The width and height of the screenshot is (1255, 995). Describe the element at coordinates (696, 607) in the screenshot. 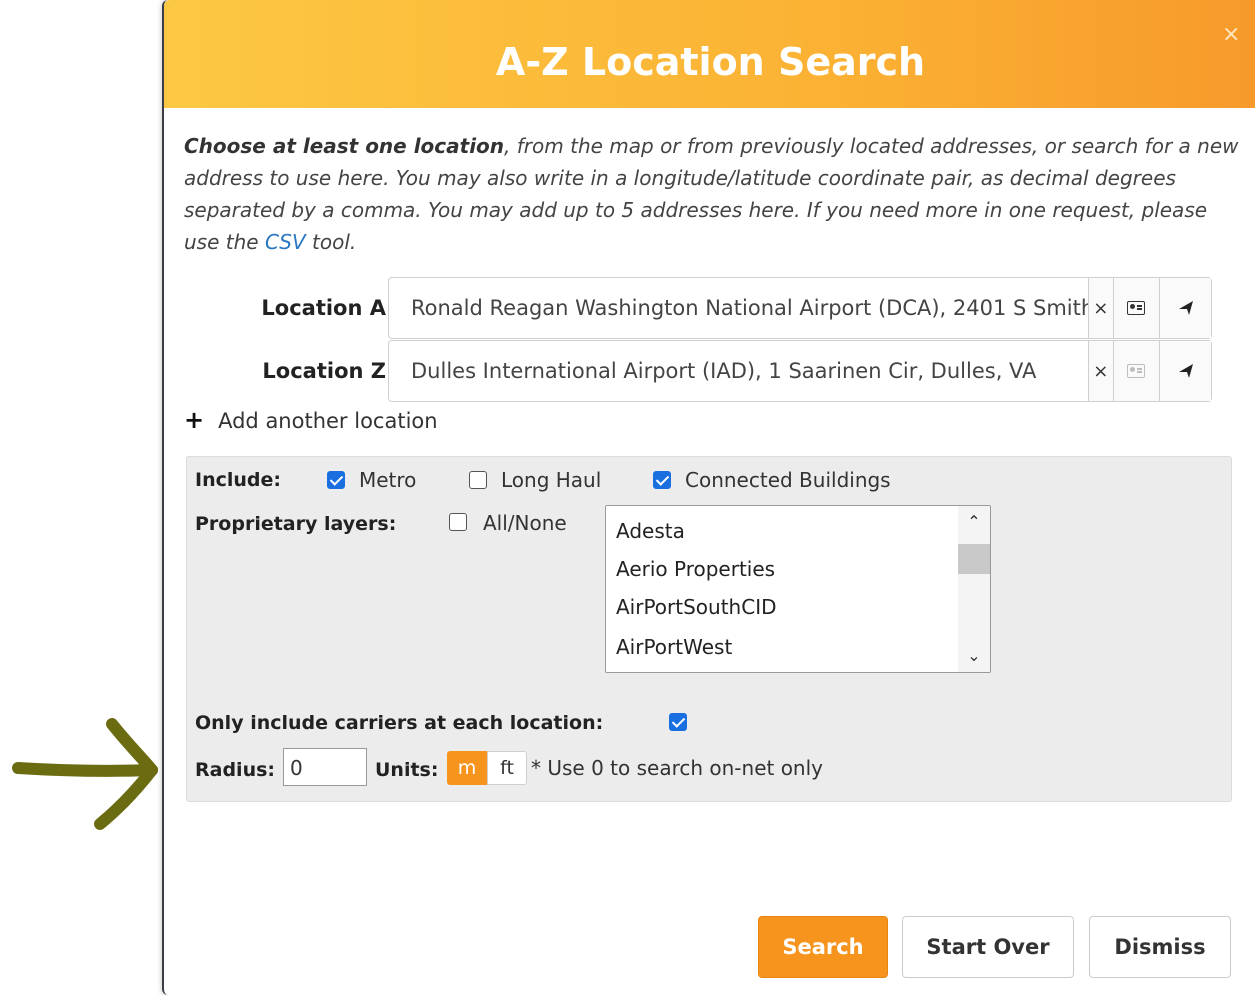

I see `list-item: AirPortSouthCID` at that location.